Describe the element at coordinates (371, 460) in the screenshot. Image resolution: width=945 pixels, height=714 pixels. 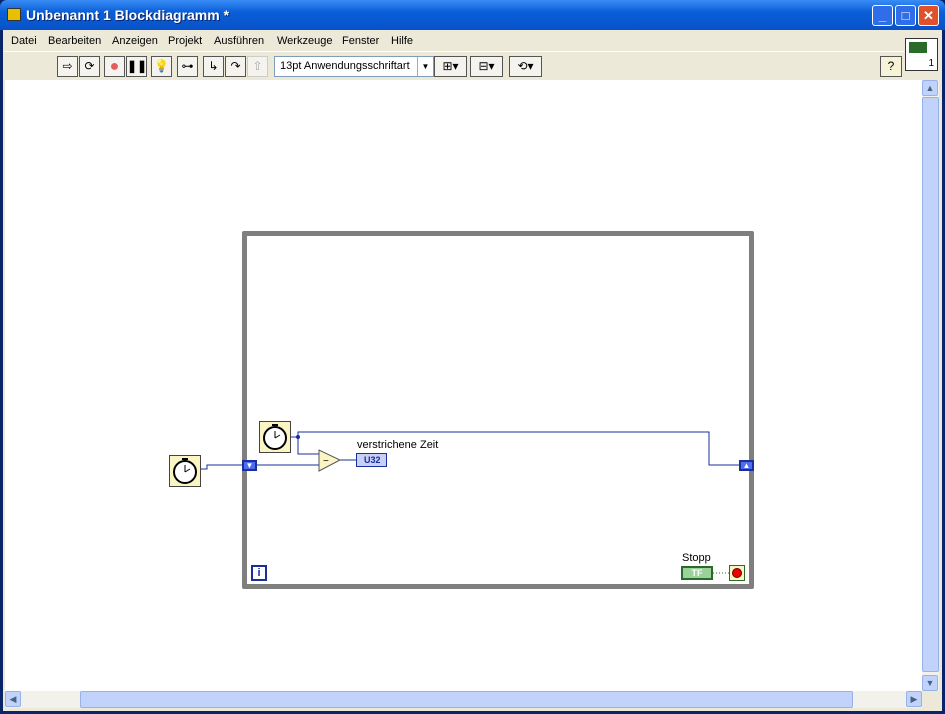
I see `elapsed-time-indicator: U32` at that location.